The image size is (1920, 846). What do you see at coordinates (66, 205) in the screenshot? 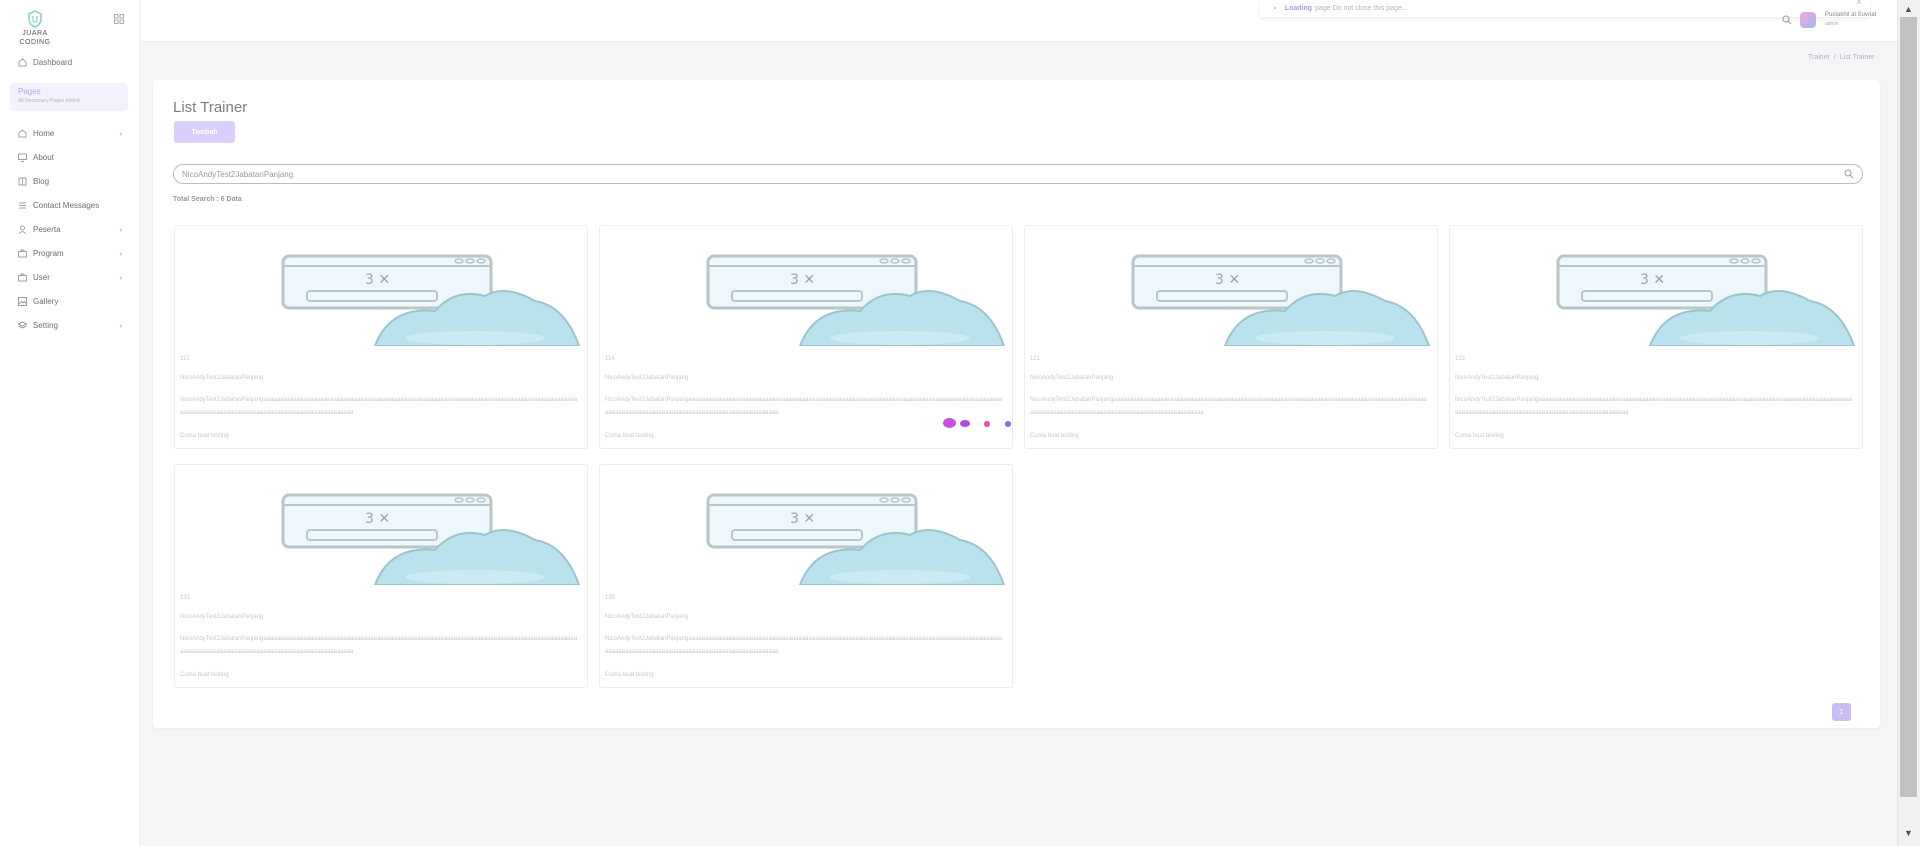
I see `sidebar-item-label: Contact Messages` at bounding box center [66, 205].